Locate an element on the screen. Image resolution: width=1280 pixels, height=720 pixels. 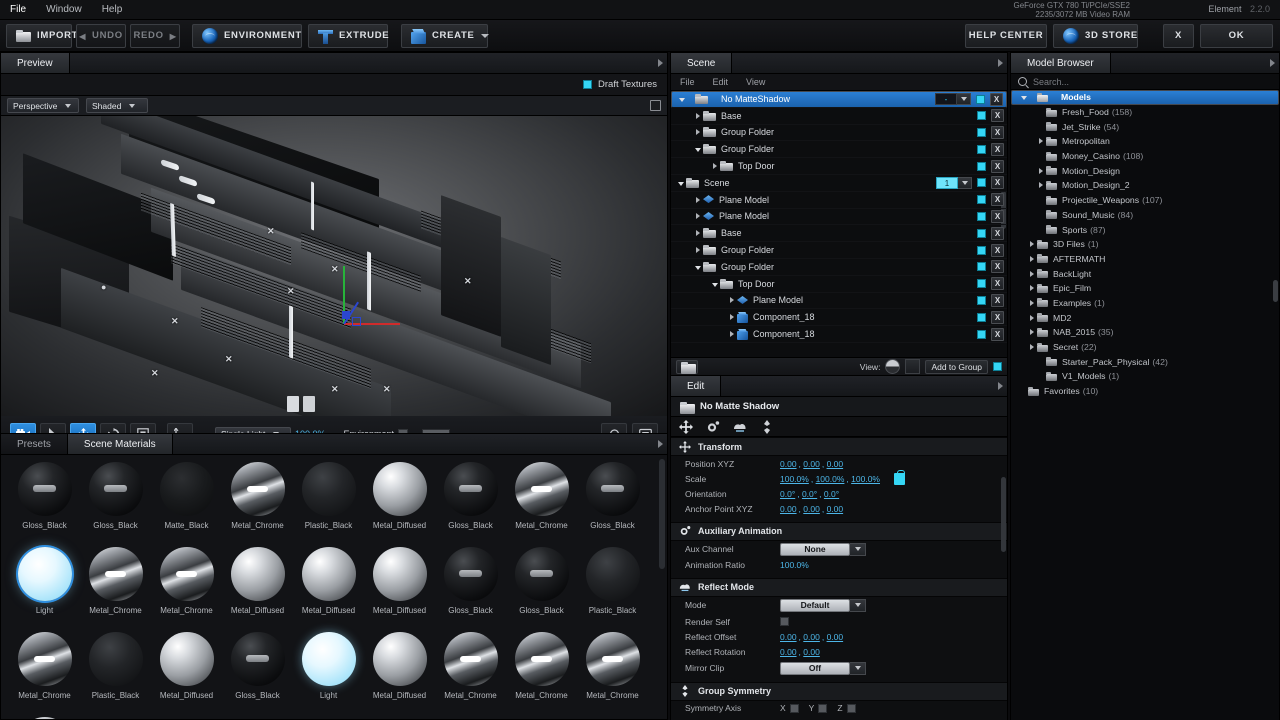
tab-preview: Preview is located at coordinates (35, 63).